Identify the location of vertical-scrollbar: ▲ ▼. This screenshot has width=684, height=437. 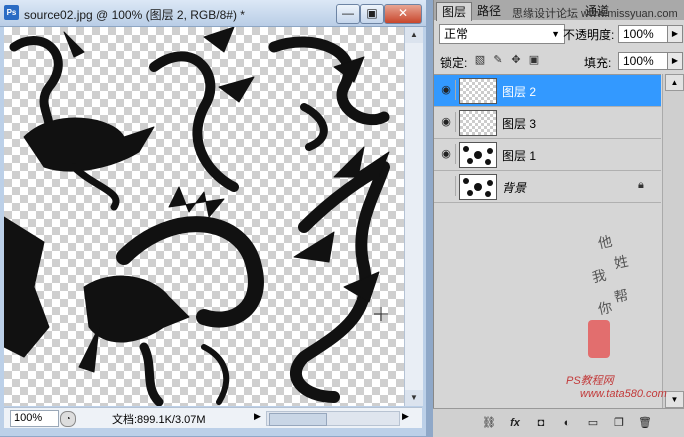
(413, 216).